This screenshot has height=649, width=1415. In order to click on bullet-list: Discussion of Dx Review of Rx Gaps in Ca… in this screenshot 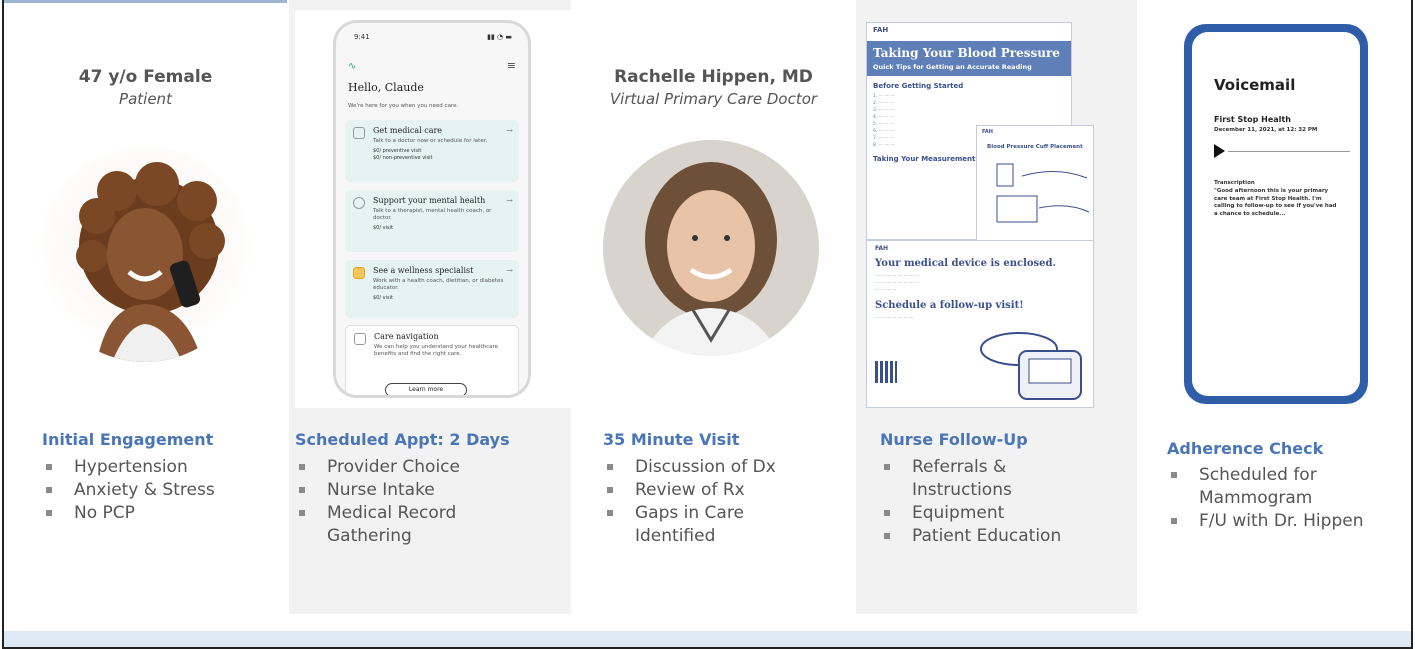, I will do `click(703, 502)`.